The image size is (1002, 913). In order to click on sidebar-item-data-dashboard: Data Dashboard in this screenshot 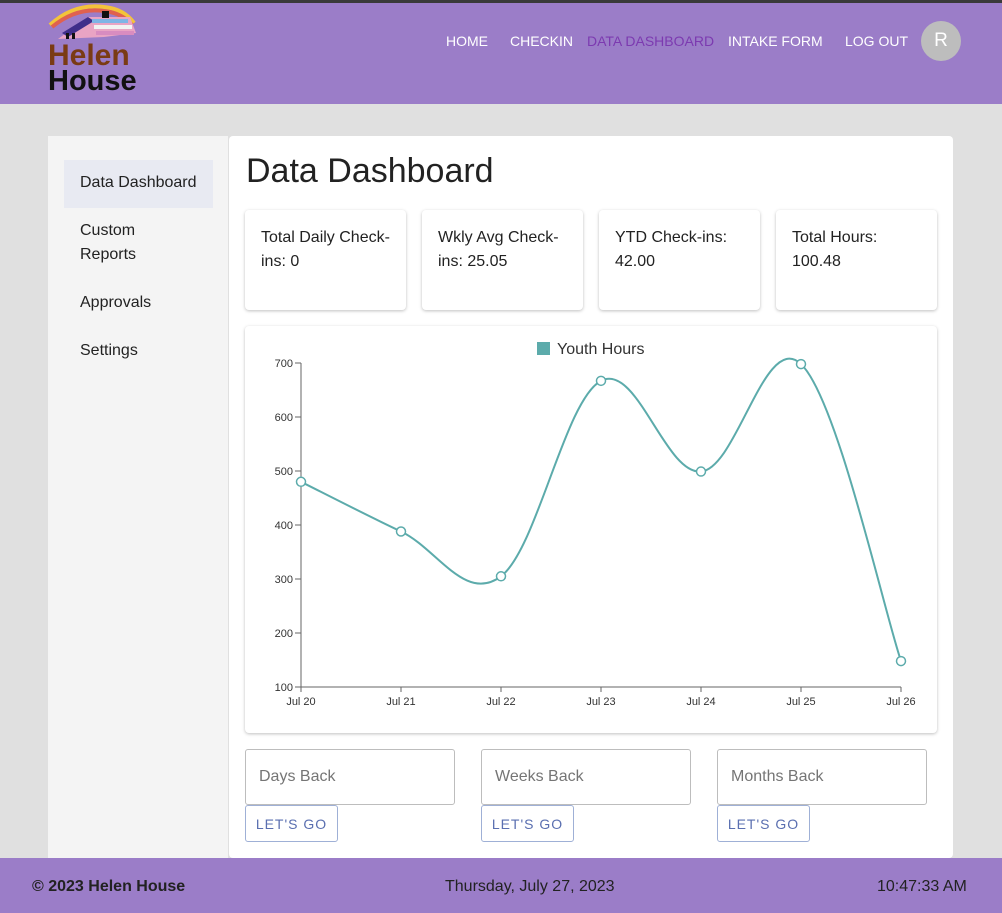, I will do `click(138, 184)`.